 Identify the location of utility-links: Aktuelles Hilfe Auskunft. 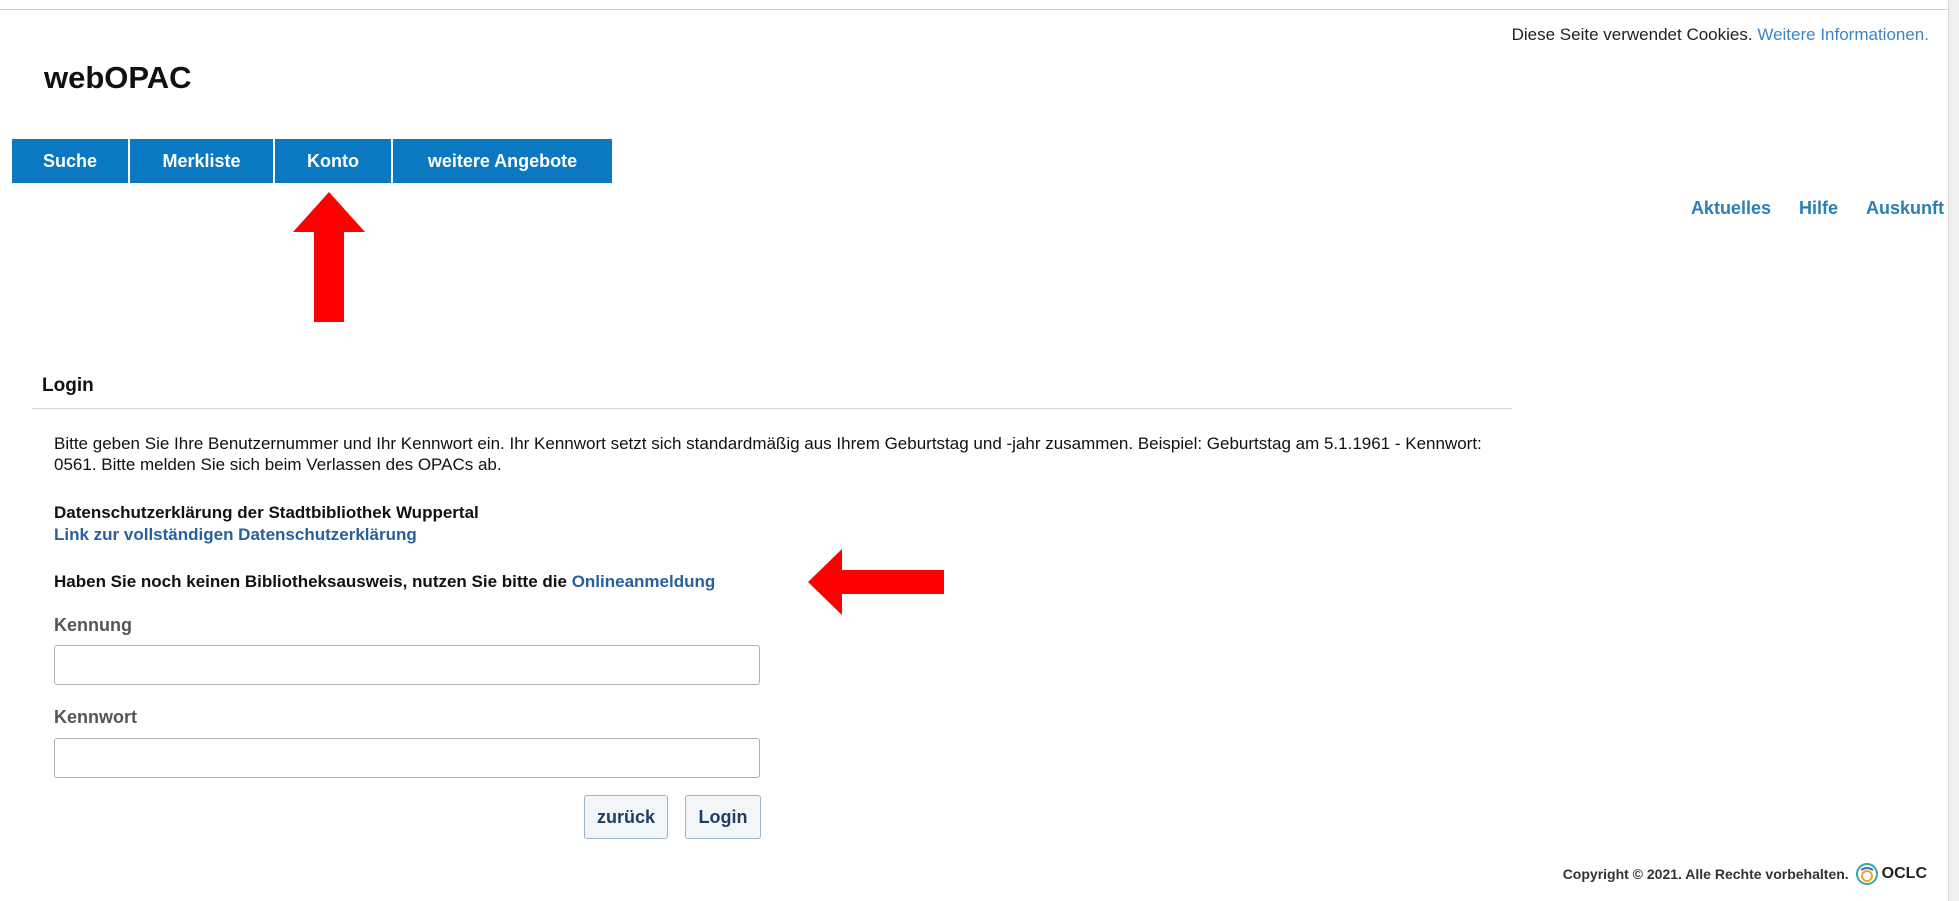
(1817, 208).